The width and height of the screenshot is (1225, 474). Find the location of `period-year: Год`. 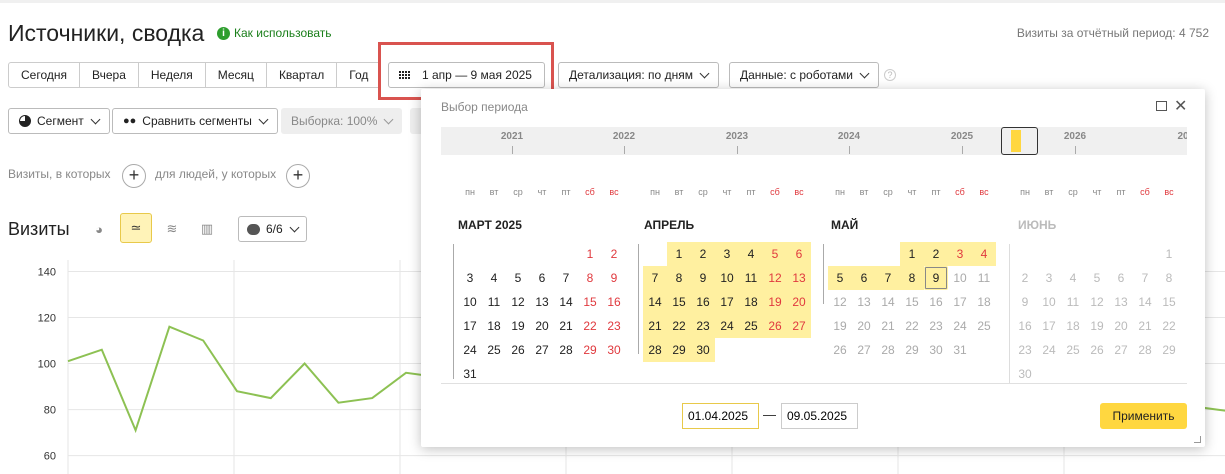

period-year: Год is located at coordinates (358, 75).